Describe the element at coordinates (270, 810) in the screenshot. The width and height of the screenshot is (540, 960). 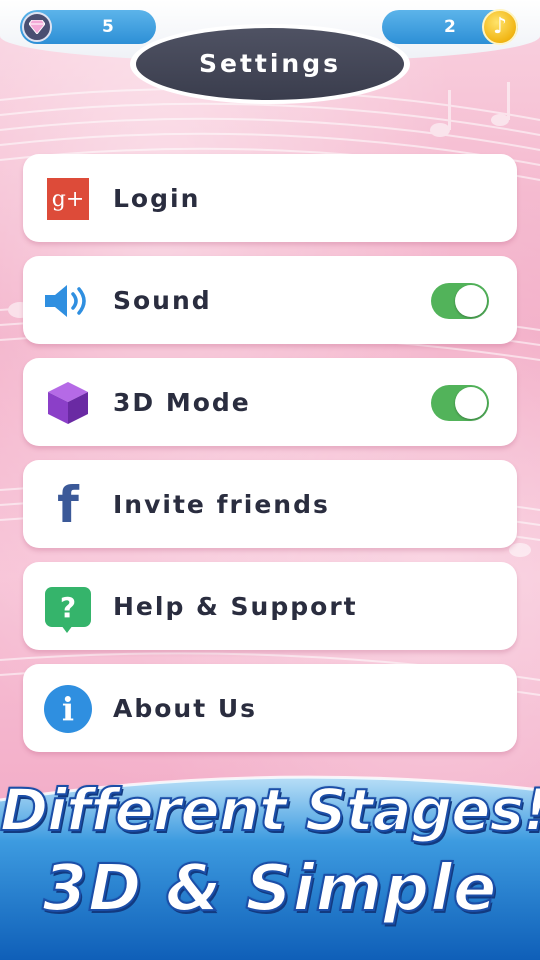
I see `promo-headline: Different Stages!` at that location.